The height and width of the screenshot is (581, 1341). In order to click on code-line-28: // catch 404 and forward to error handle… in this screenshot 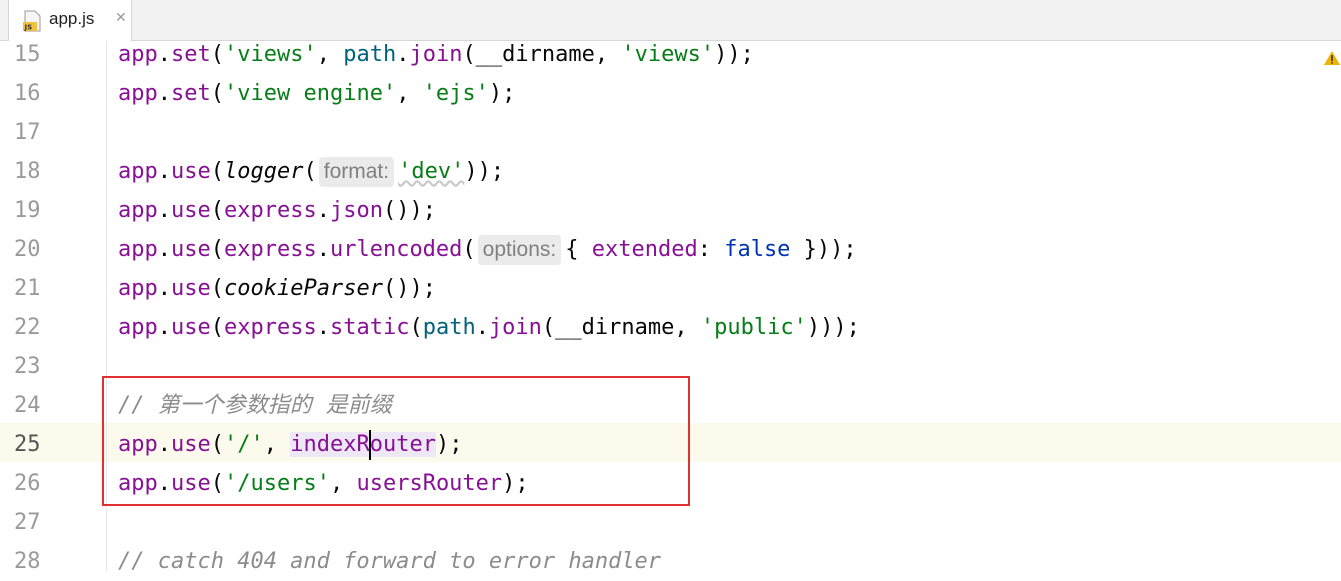, I will do `click(389, 557)`.